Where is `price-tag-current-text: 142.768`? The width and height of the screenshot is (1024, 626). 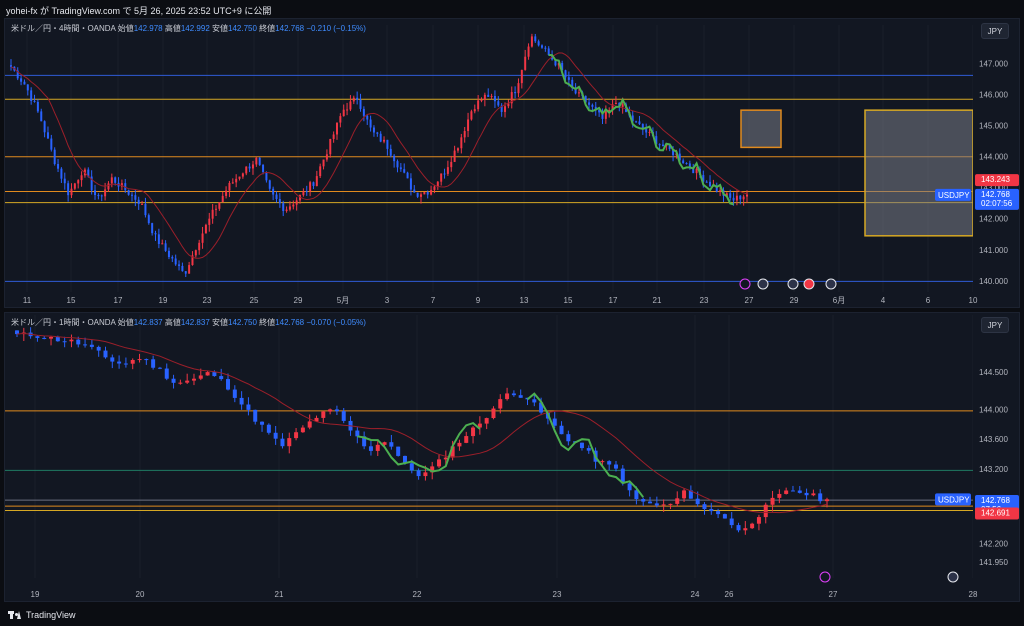 price-tag-current-text: 142.768 is located at coordinates (995, 194).